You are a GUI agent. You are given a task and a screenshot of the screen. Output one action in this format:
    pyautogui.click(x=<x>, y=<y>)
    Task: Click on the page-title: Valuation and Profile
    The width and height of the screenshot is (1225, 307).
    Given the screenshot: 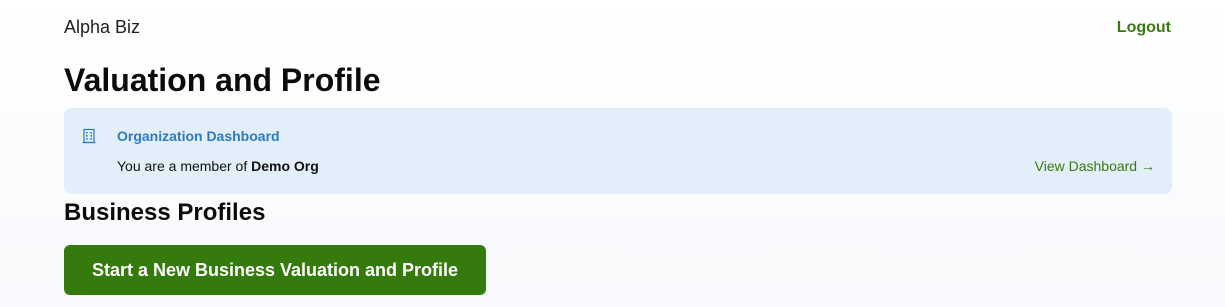 What is the action you would take?
    pyautogui.click(x=222, y=80)
    